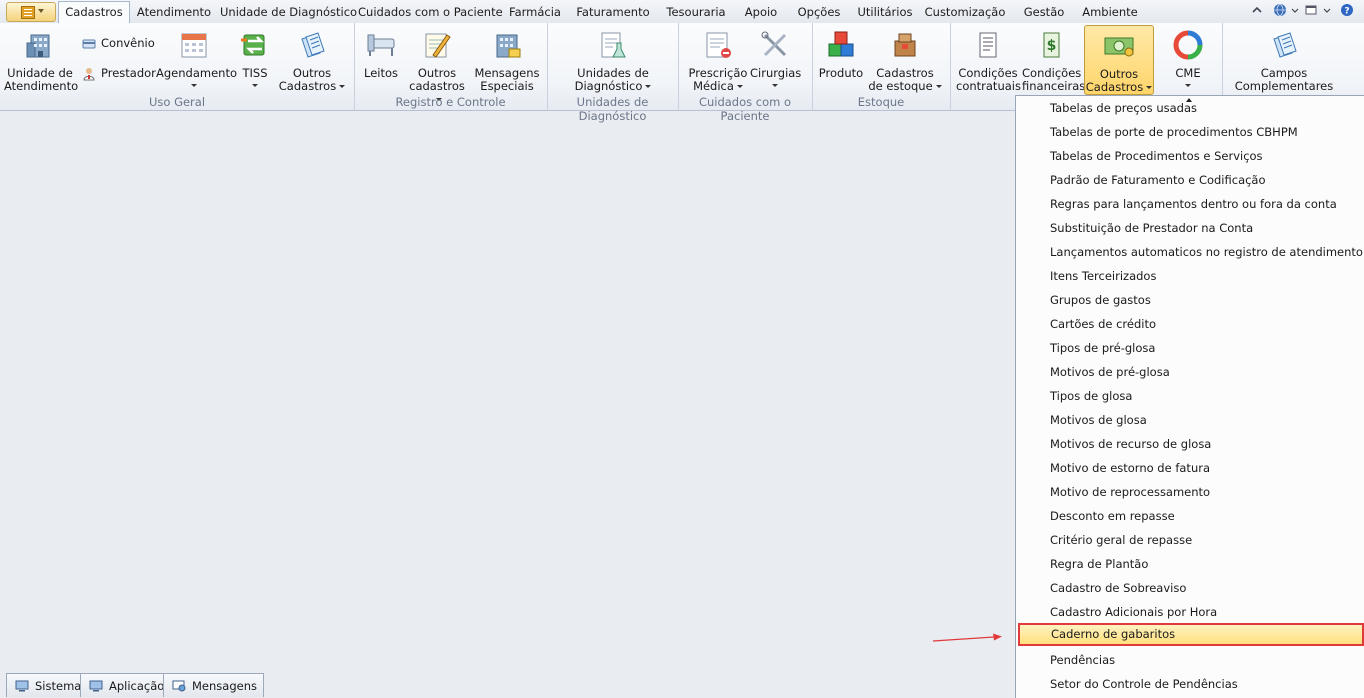  I want to click on tiss-label: TISS, so click(255, 73).